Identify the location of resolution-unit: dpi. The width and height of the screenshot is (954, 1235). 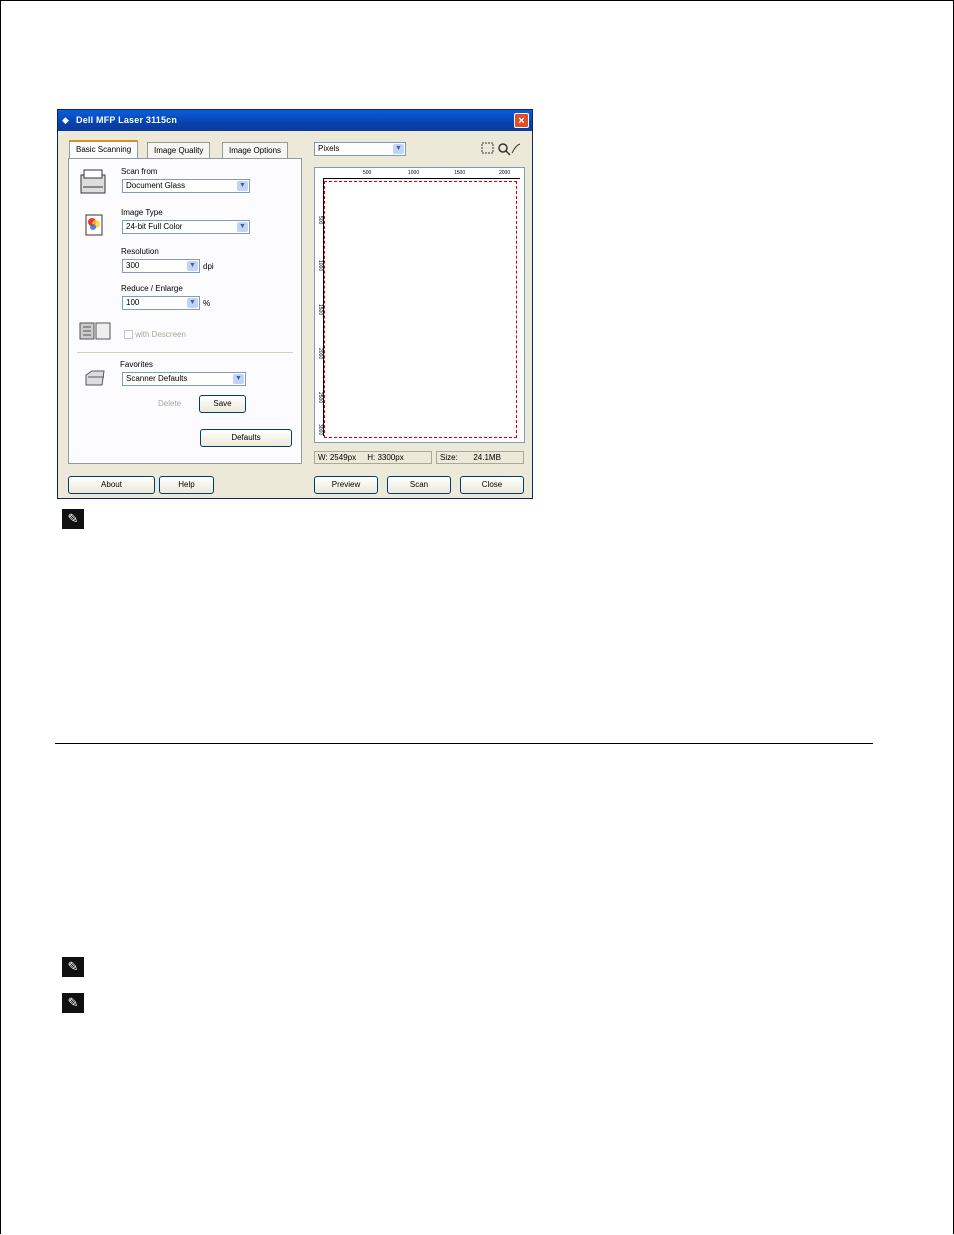
(208, 266).